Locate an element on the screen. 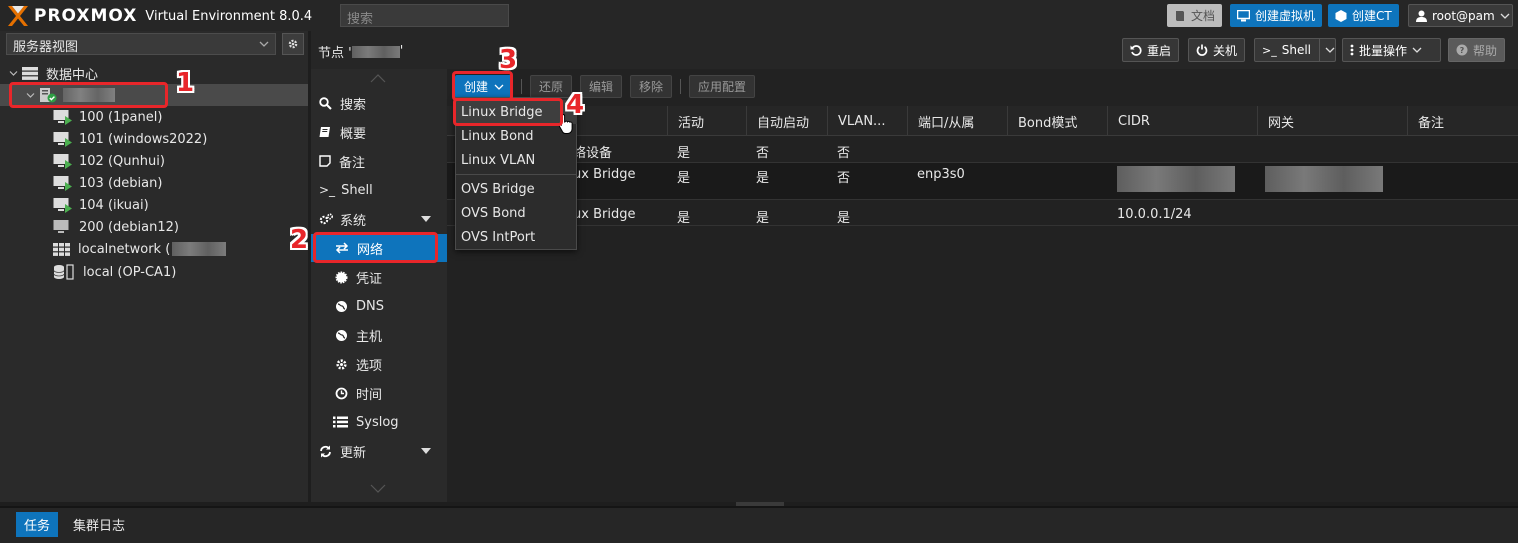 The width and height of the screenshot is (1518, 543). cell-autostart: 是 is located at coordinates (763, 178).